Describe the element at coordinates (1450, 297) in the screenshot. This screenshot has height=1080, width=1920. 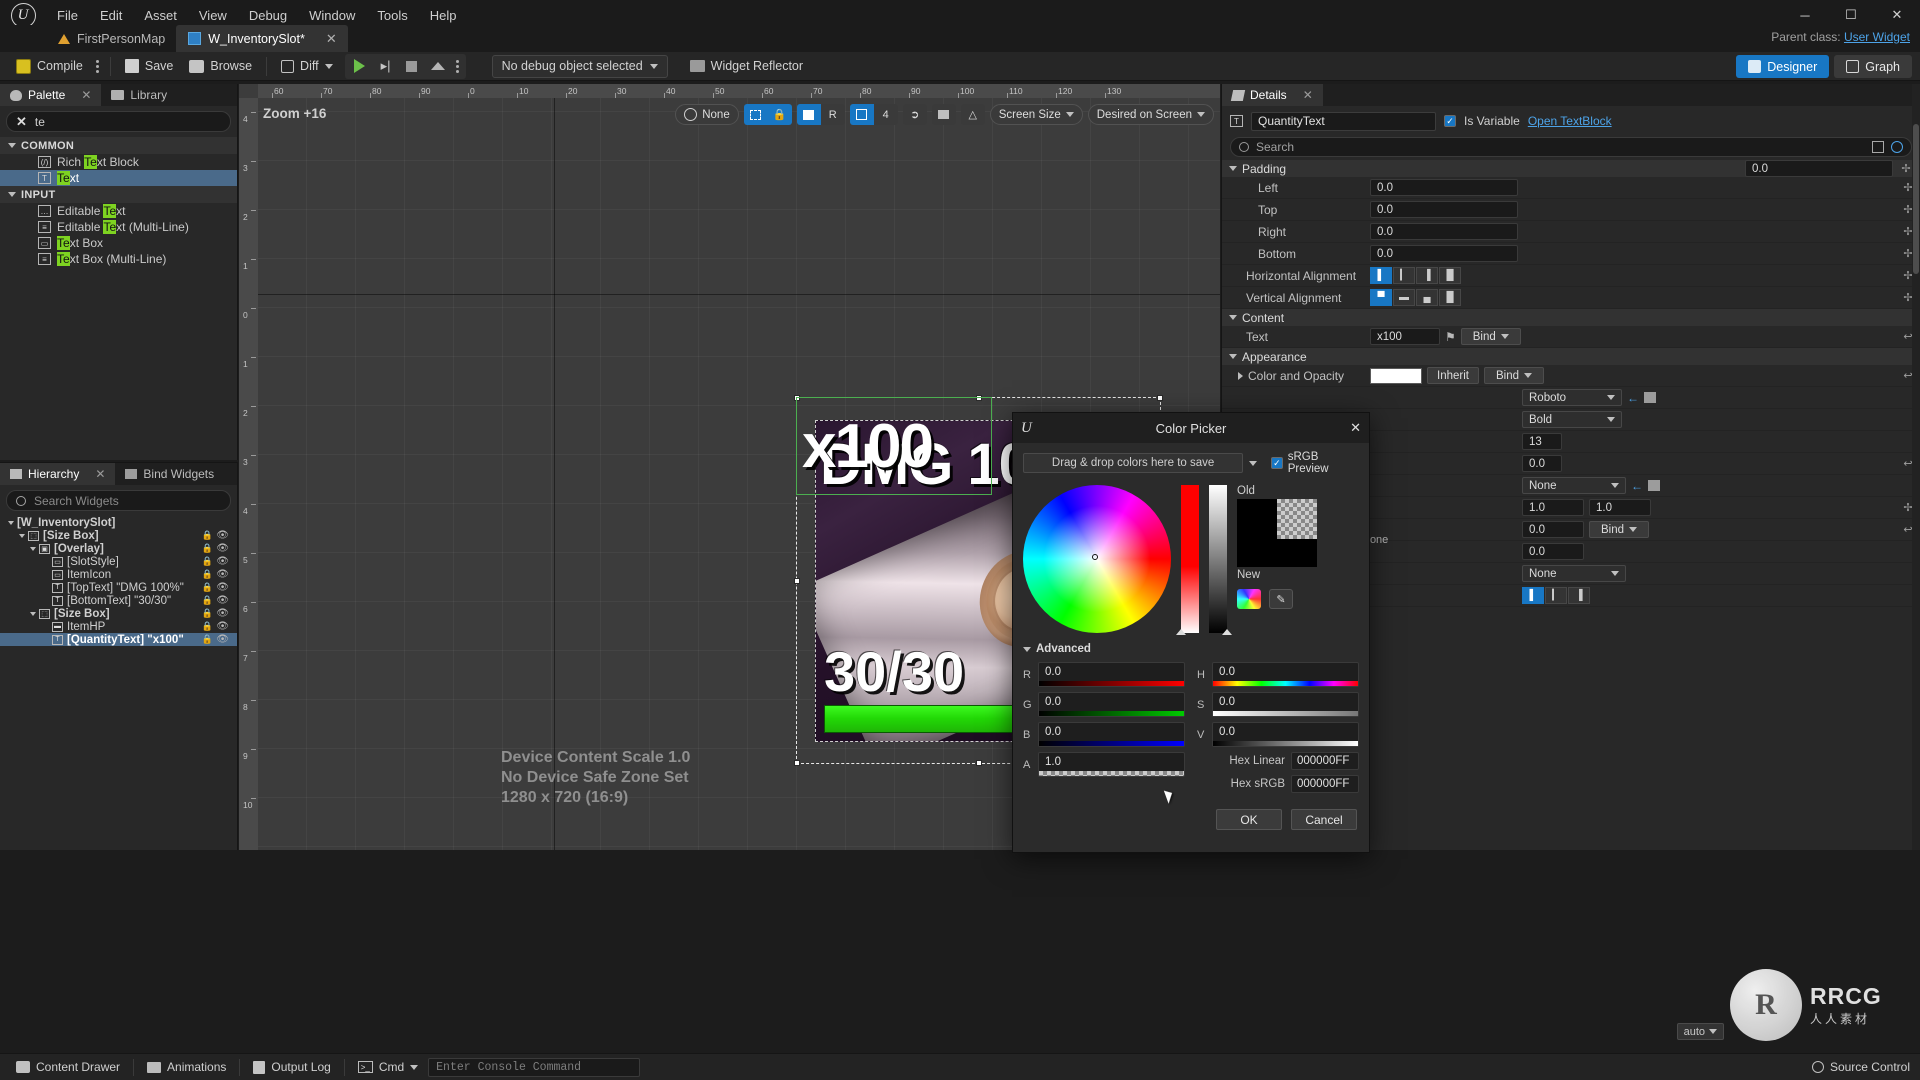
I see `valign-fill-button: █` at that location.